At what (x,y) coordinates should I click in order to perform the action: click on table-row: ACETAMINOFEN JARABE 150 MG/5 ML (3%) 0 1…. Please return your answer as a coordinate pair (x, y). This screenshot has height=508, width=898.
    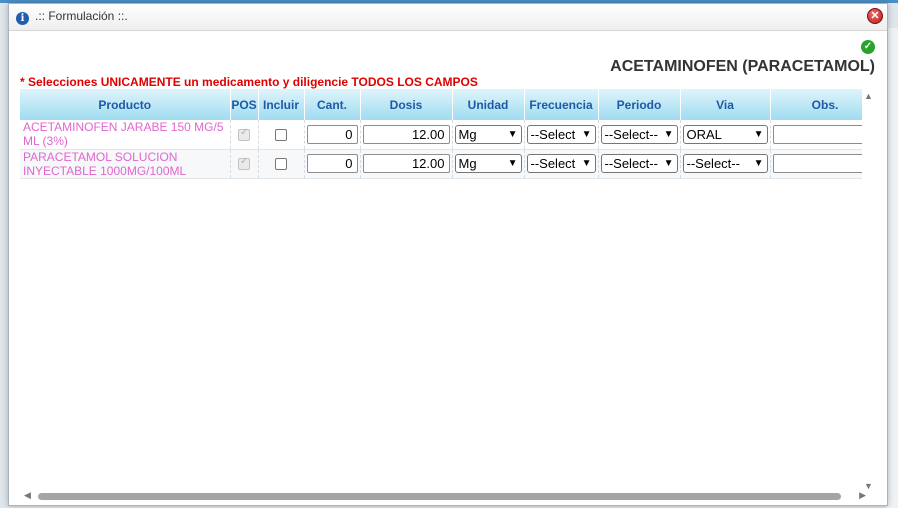
    Looking at the image, I should click on (441, 135).